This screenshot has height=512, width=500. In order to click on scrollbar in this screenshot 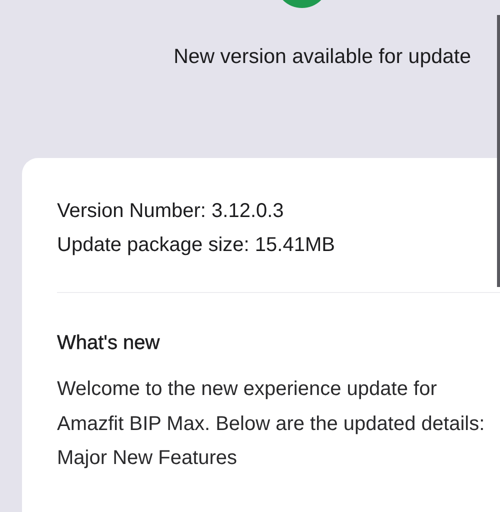, I will do `click(498, 151)`.